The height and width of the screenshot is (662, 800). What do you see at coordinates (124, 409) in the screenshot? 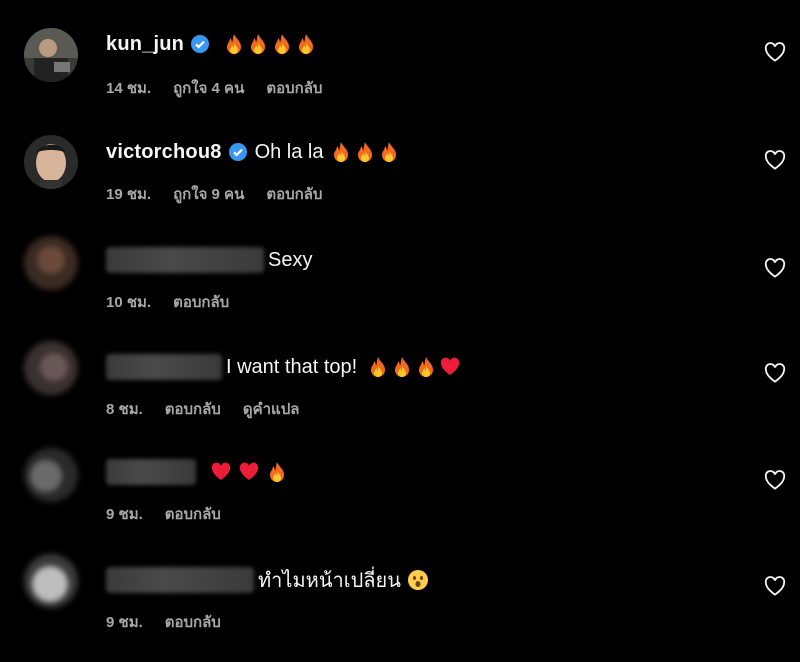
I see `timestamp: 8 ชม.` at bounding box center [124, 409].